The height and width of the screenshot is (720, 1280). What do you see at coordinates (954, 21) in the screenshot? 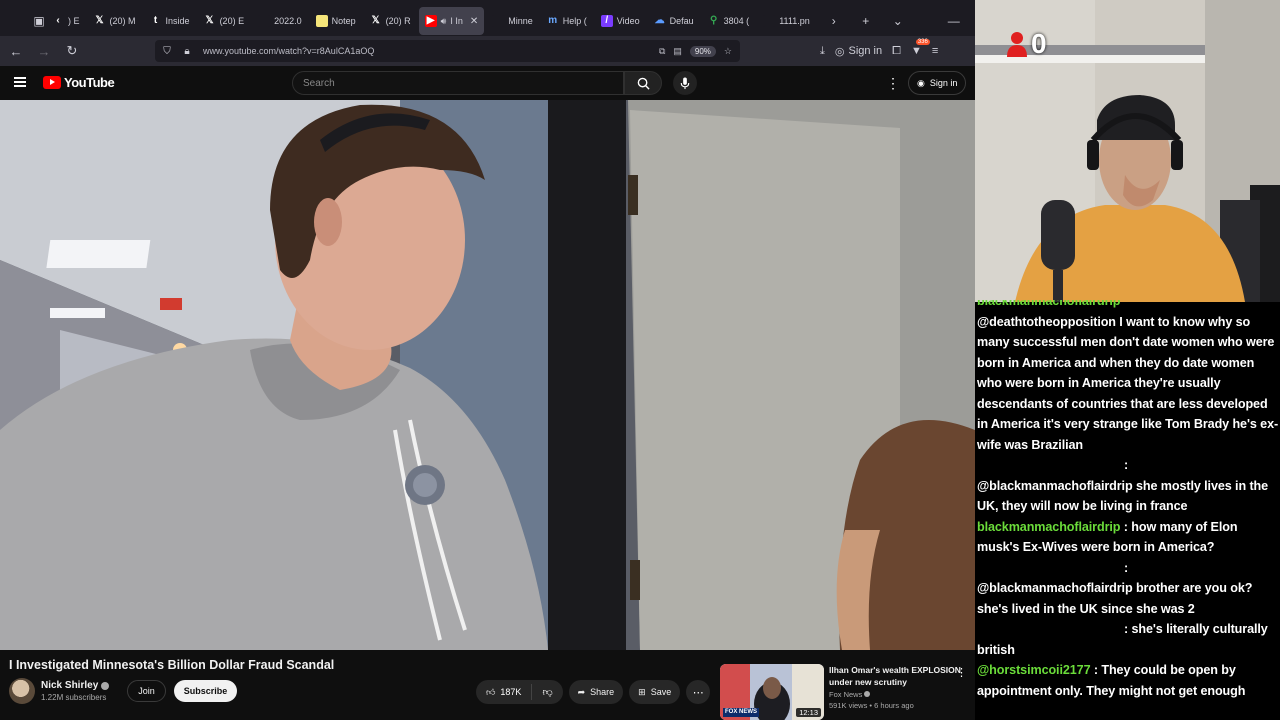
I see `minimize-icon: —` at bounding box center [954, 21].